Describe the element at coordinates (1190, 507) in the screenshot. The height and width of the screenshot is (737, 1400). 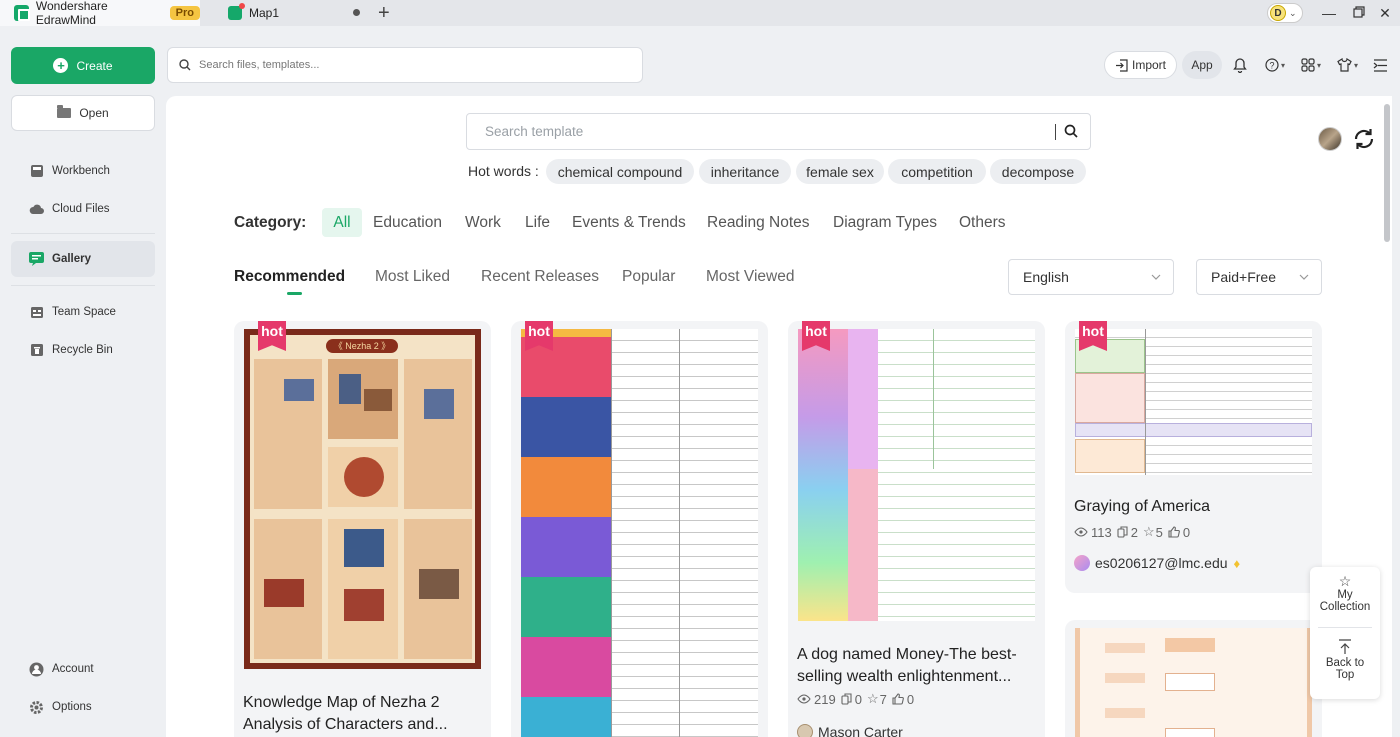
I see `template-title: Graying of America` at that location.